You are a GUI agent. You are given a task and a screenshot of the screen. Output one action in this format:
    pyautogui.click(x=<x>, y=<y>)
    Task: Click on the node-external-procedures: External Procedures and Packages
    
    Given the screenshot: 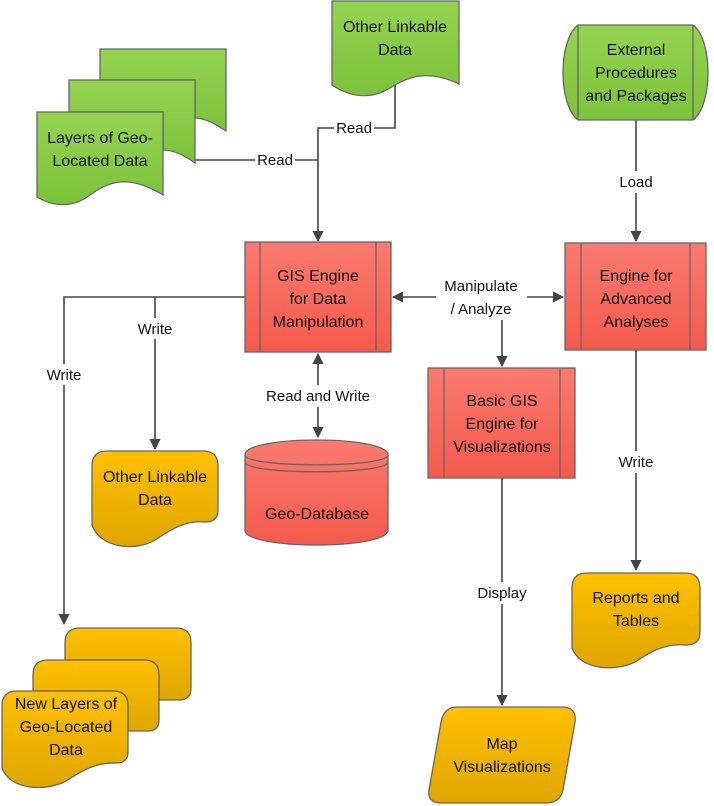 What is the action you would take?
    pyautogui.click(x=635, y=72)
    